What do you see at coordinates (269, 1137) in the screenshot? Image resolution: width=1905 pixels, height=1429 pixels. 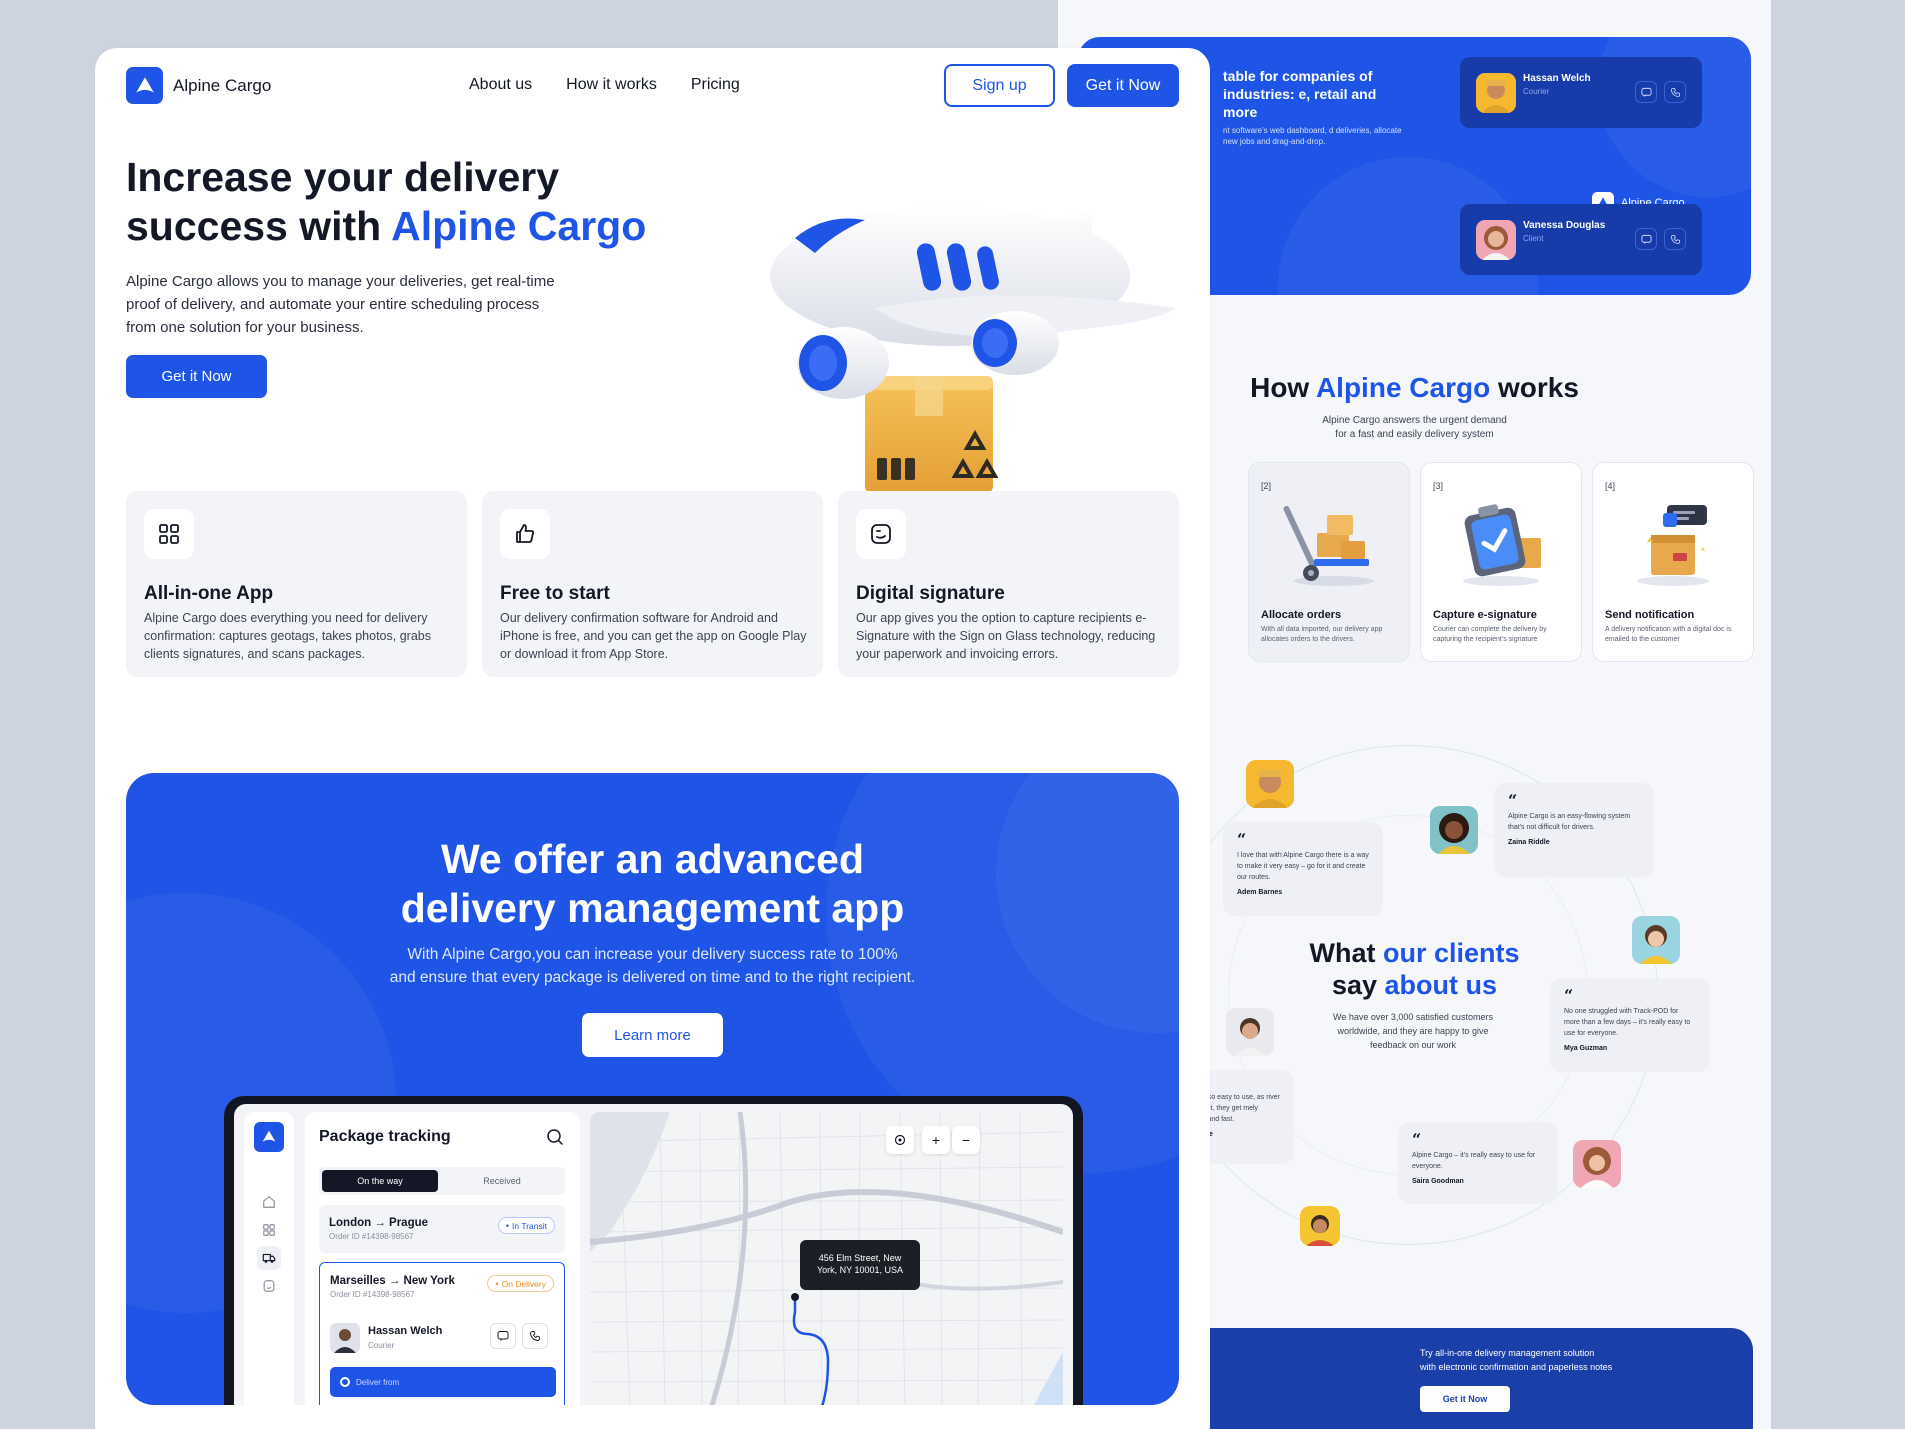 I see `app-logo-icon` at bounding box center [269, 1137].